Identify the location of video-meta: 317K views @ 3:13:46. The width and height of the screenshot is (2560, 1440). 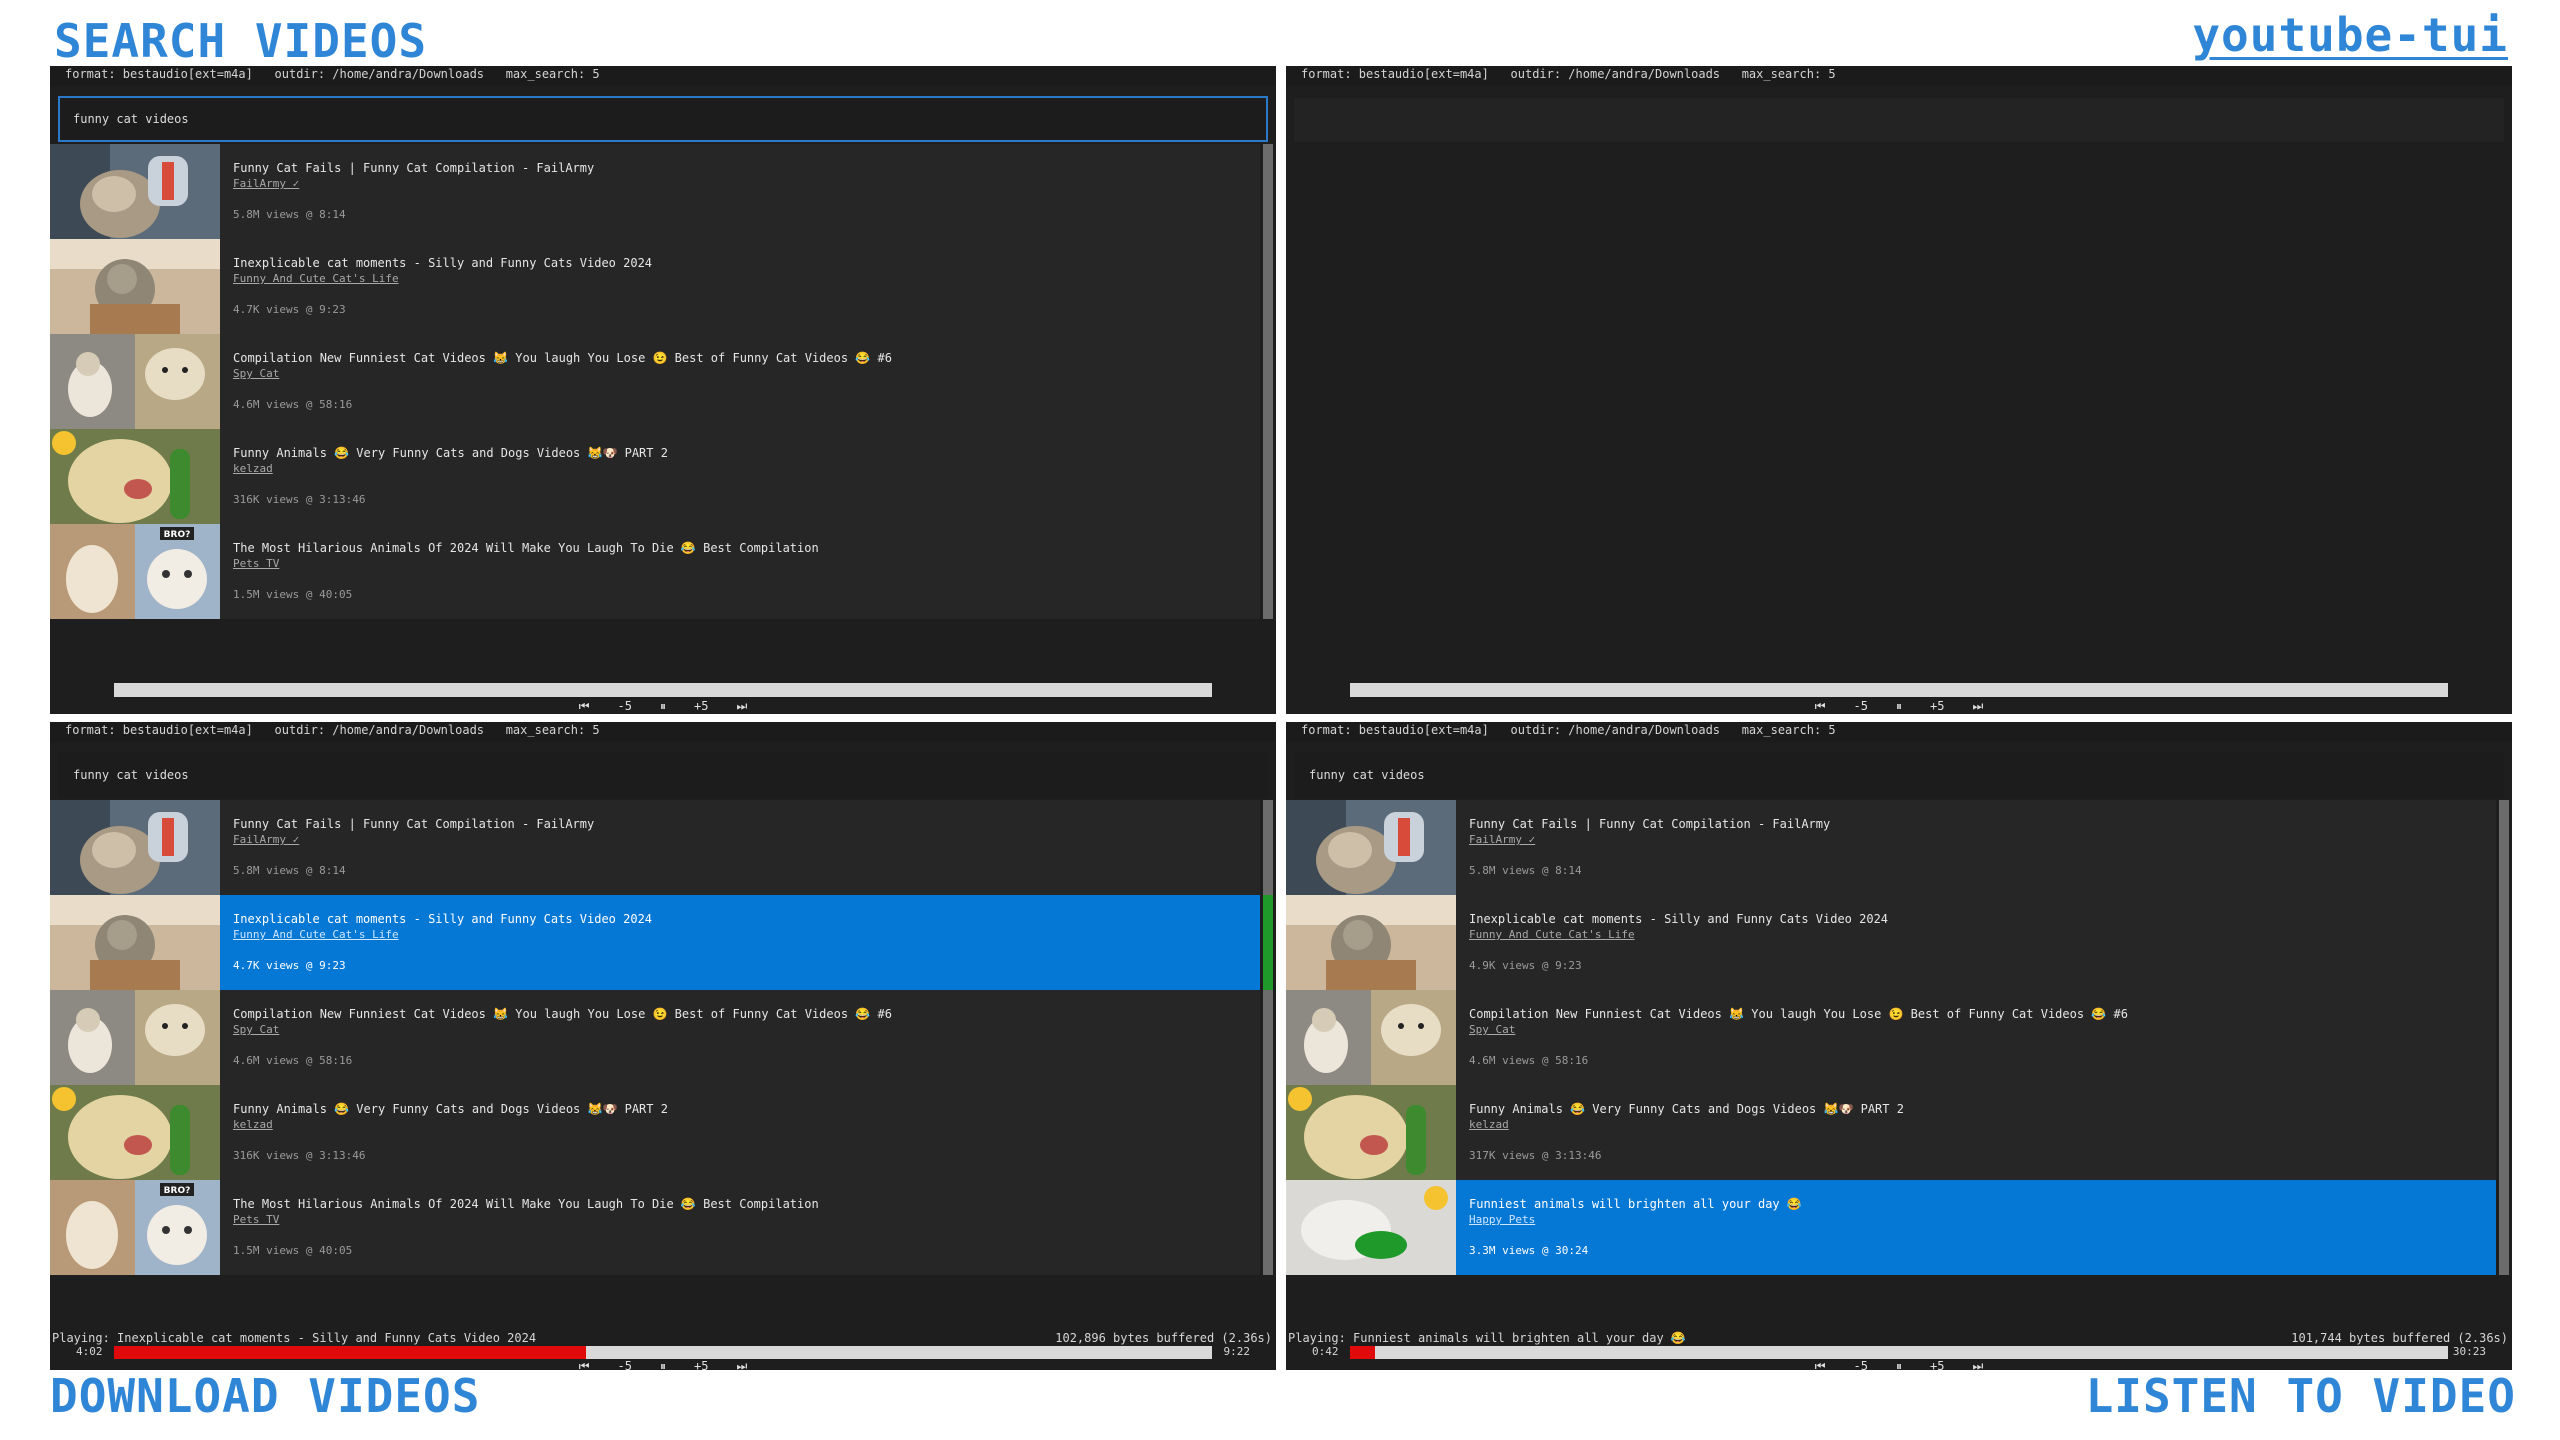
(1535, 1155).